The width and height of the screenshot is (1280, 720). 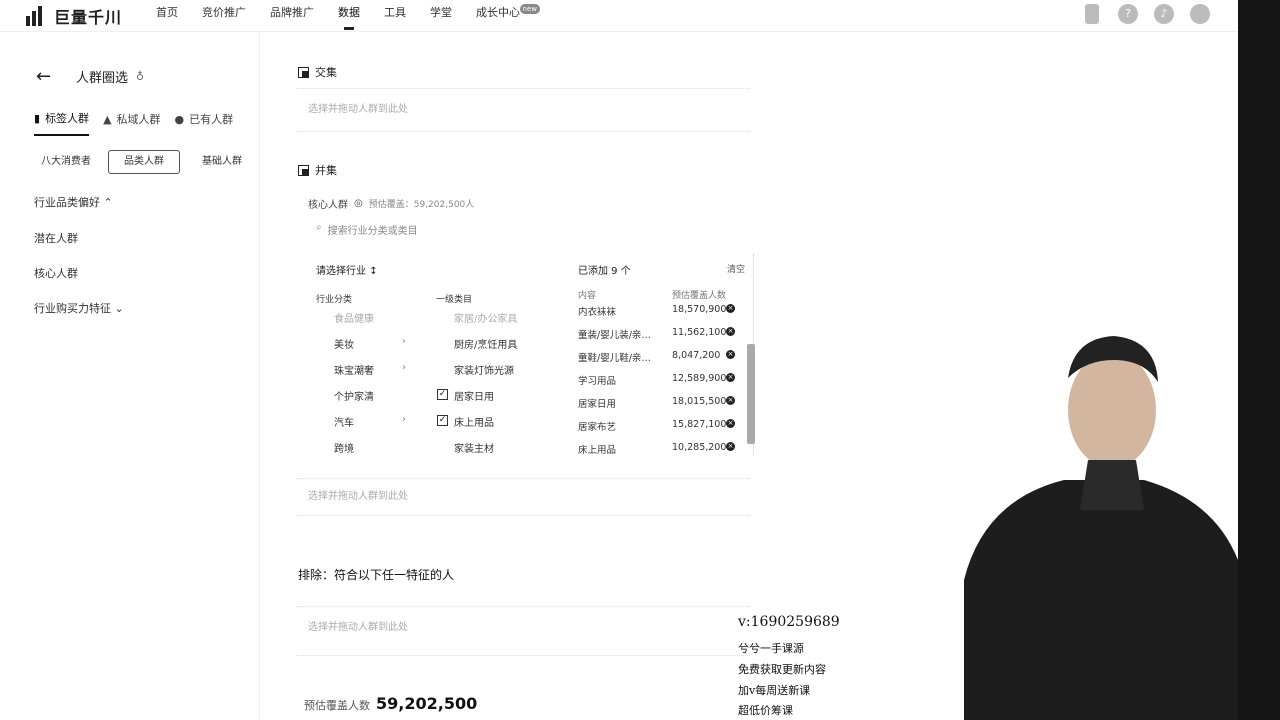 I want to click on help-icon: ?, so click(x=1128, y=14).